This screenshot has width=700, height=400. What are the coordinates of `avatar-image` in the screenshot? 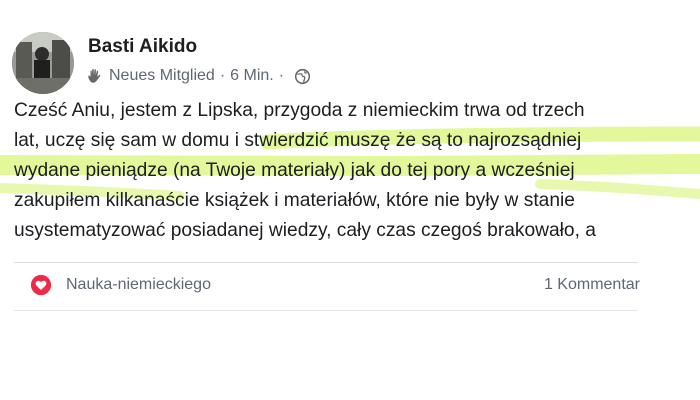 It's located at (43, 63).